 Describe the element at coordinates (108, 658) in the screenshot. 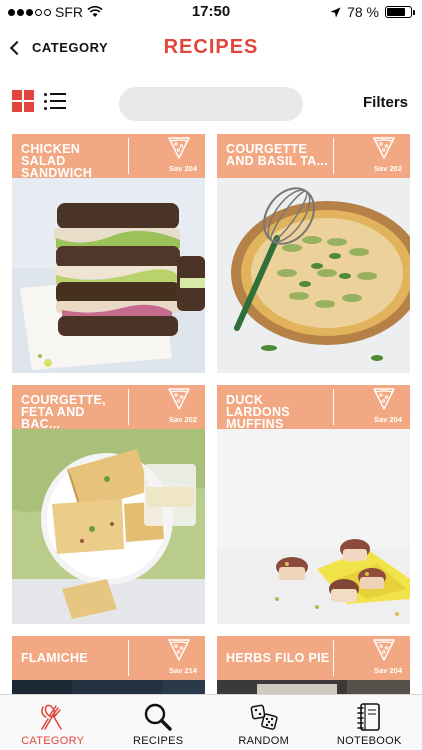

I see `recipe-card-header: FLAMICHE Sav 214` at that location.